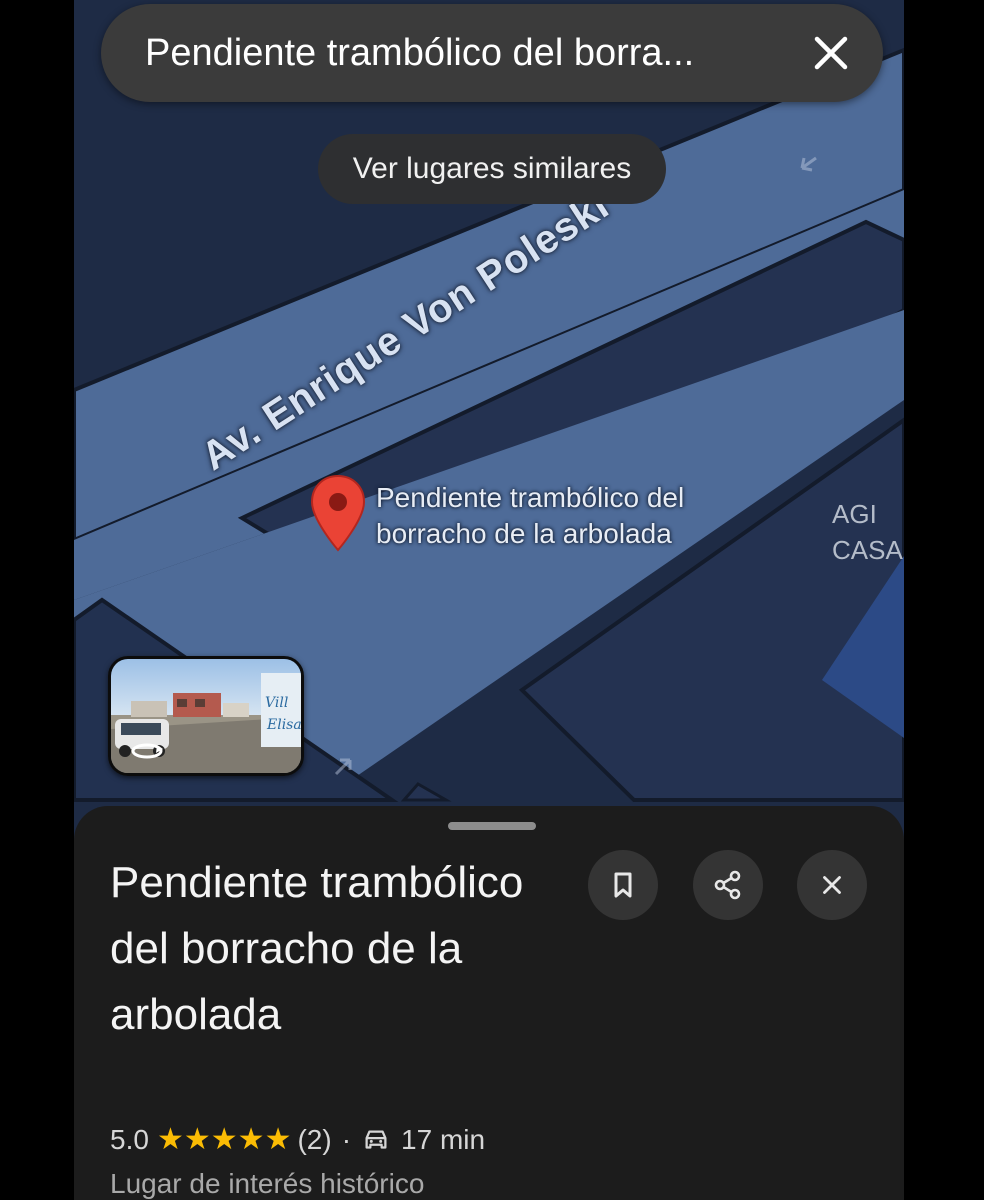 This screenshot has width=984, height=1200. I want to click on street-view-thumbnail: Vill Elisa, so click(206, 716).